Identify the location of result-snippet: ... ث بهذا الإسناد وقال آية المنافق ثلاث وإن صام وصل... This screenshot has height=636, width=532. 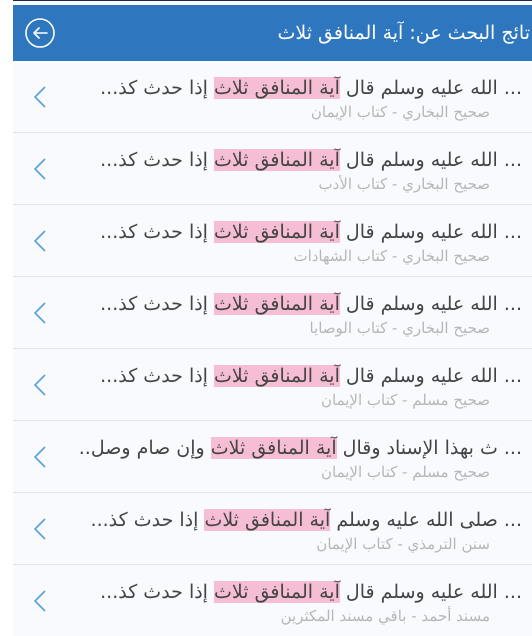
(300, 448).